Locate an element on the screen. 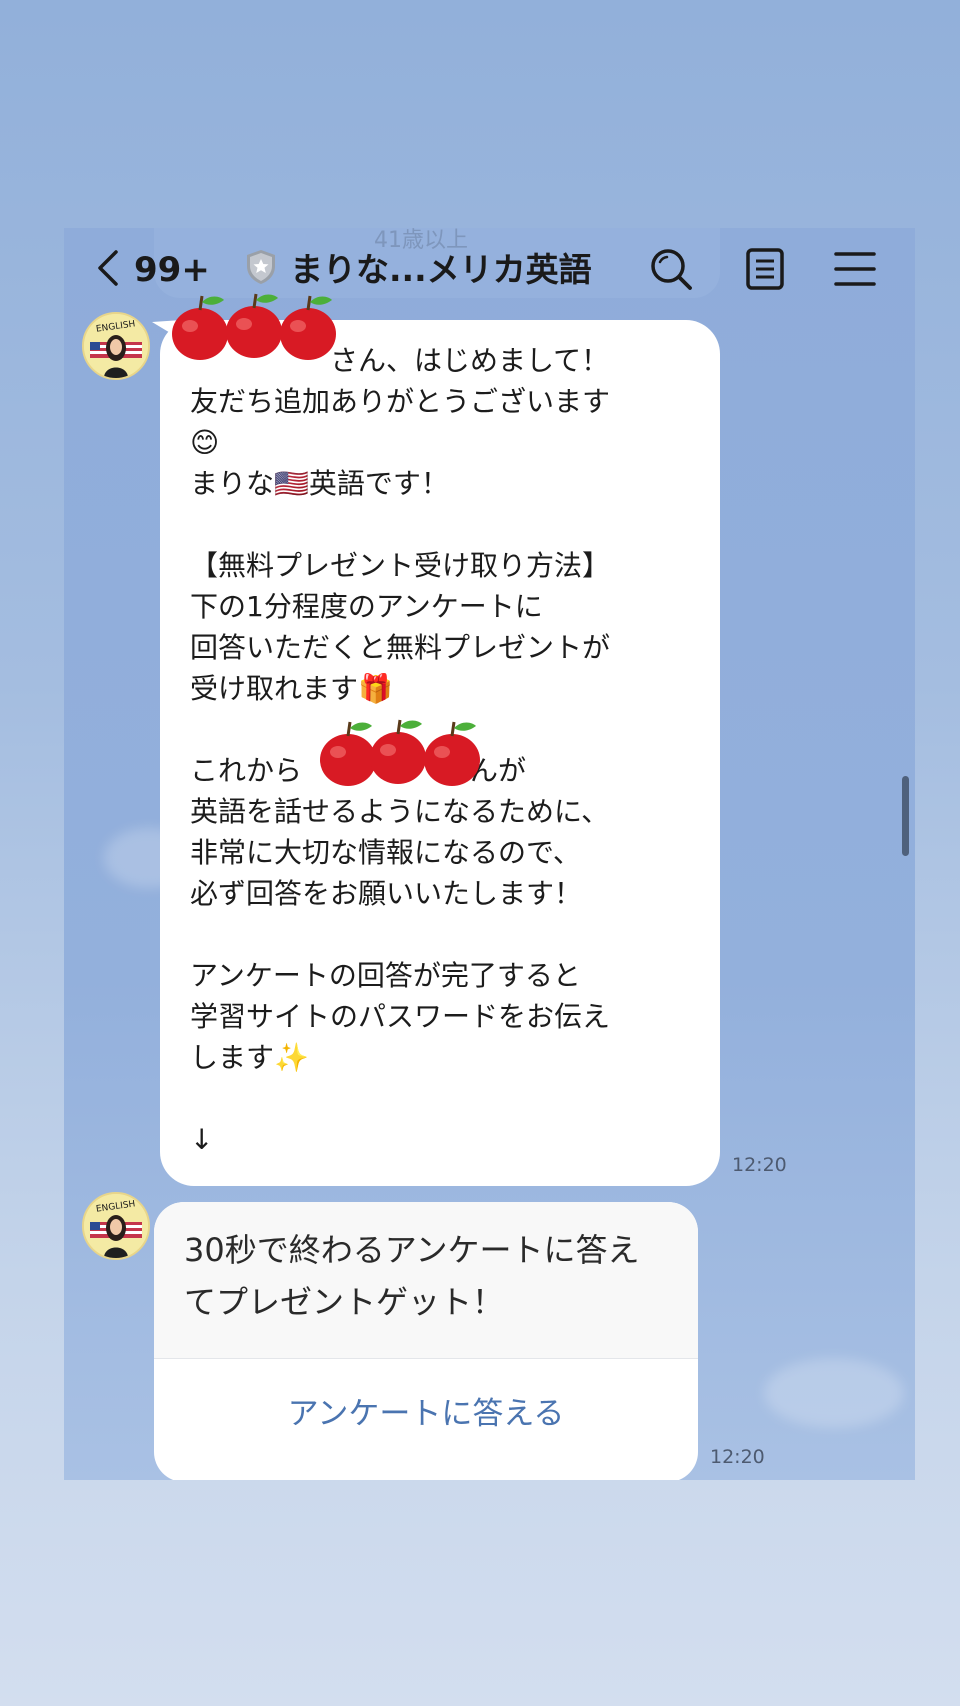 The height and width of the screenshot is (1706, 960). survey-card: 30秒で終わるアンケートに答えてプレゼントゲット！ アンケートに答える is located at coordinates (426, 1341).